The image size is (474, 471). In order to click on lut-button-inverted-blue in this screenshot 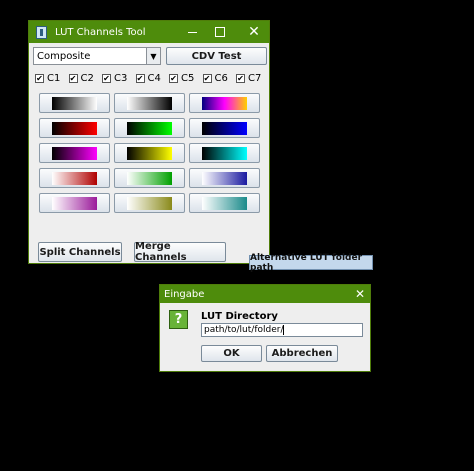, I will do `click(224, 178)`.